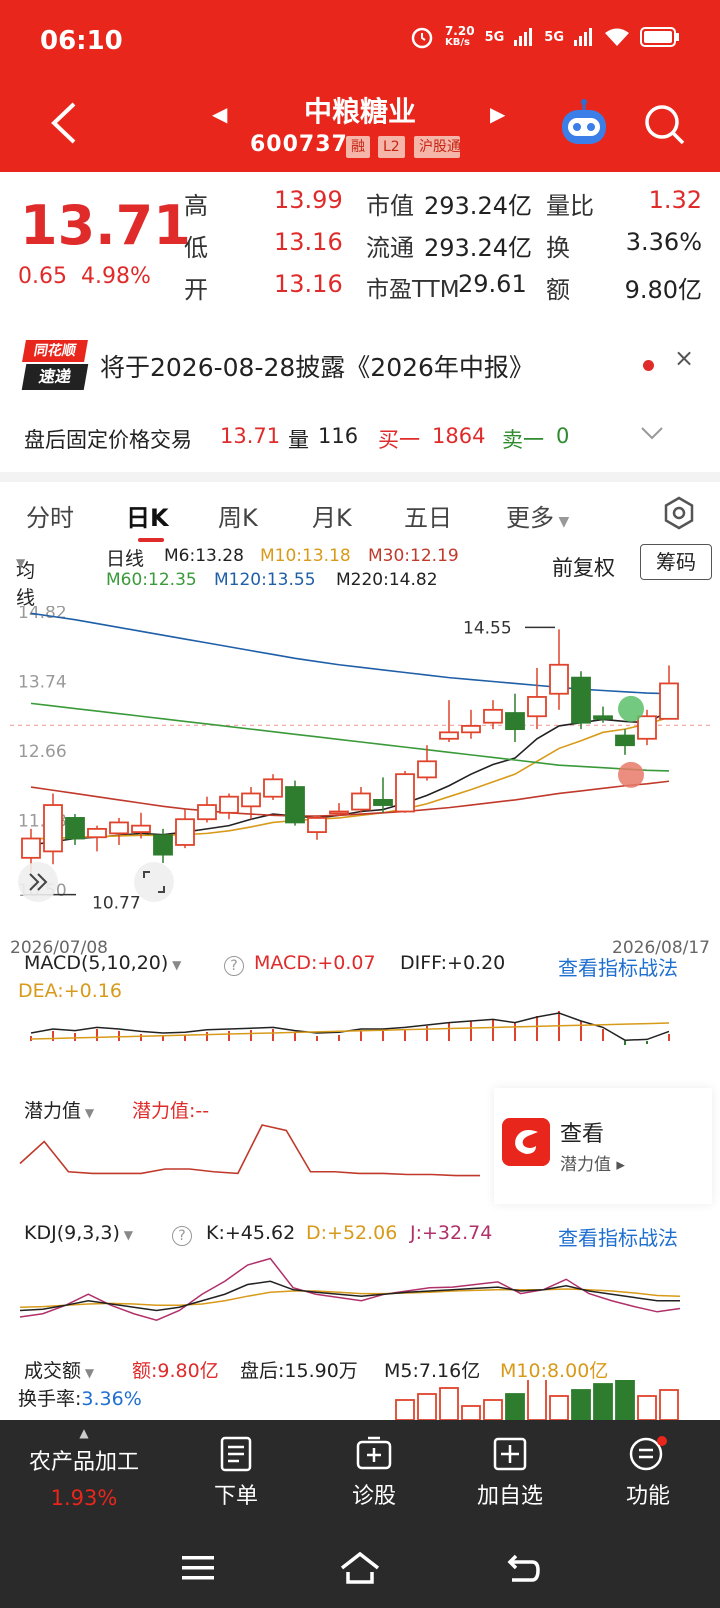 The image size is (720, 1608). What do you see at coordinates (664, 124) in the screenshot?
I see `search-icon` at bounding box center [664, 124].